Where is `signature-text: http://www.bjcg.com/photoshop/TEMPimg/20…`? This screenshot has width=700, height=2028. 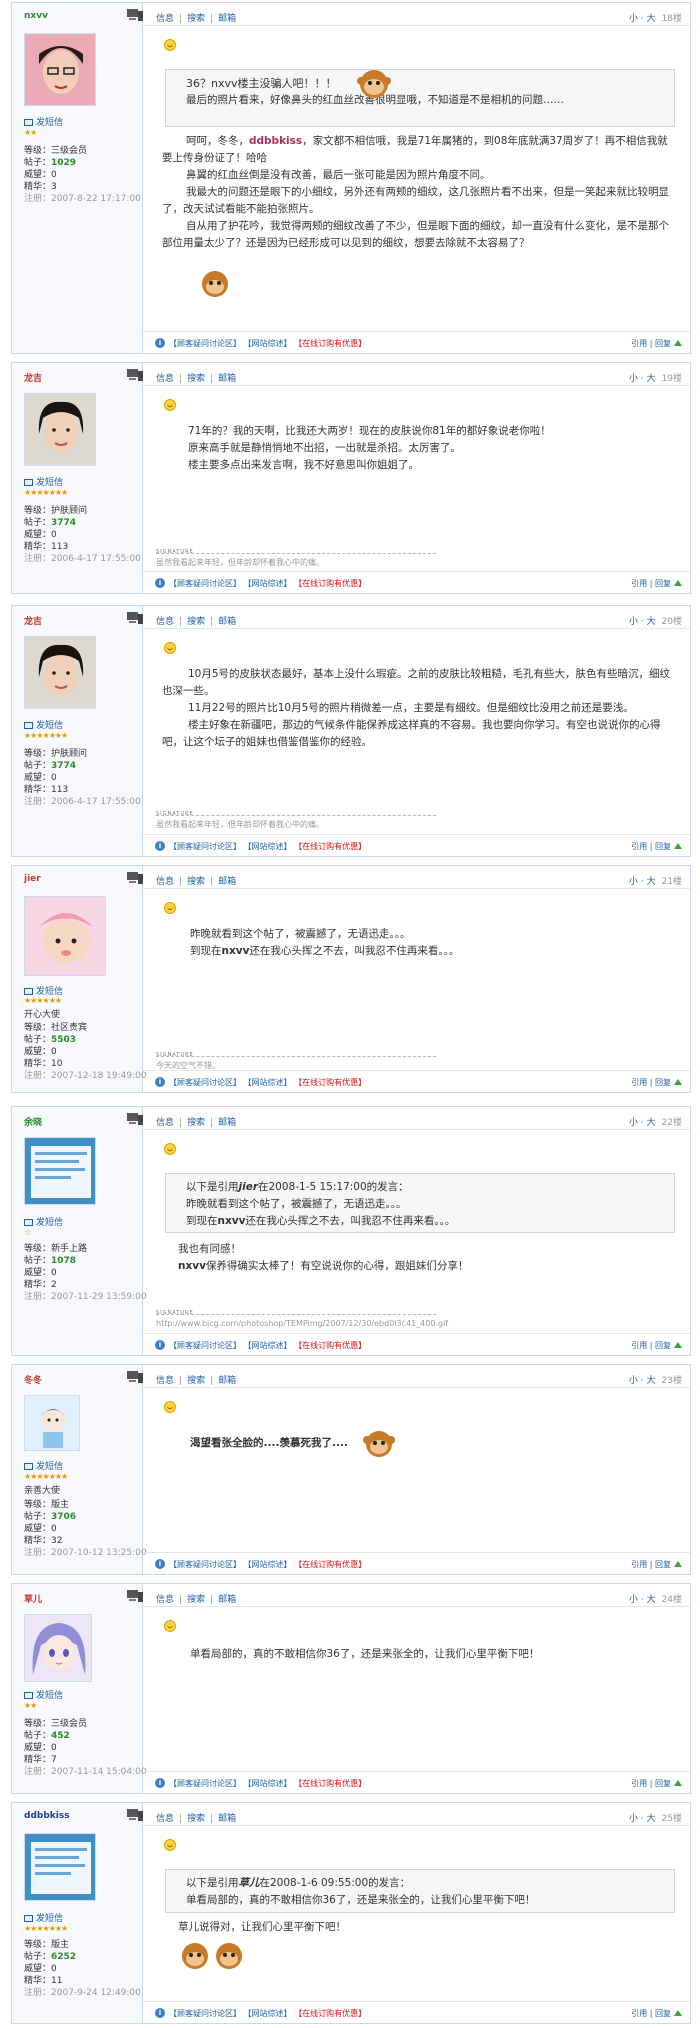
signature-text: http://www.bjcg.com/photoshop/TEMPimg/20… is located at coordinates (302, 1323).